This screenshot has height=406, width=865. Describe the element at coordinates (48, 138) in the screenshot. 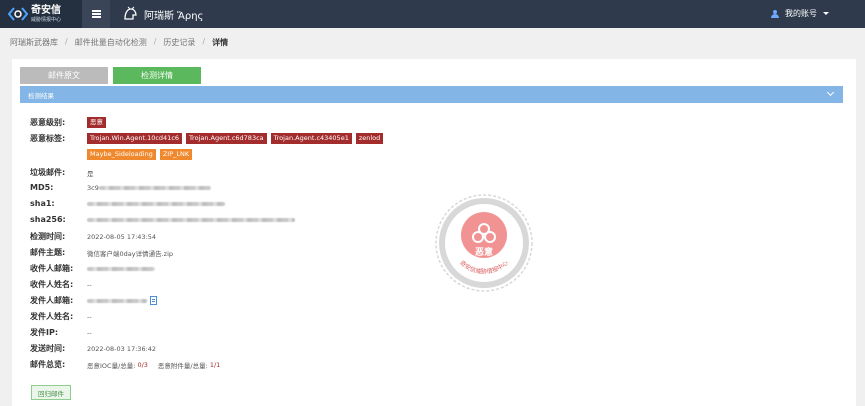

I see `field-label: 恶意标签:` at that location.